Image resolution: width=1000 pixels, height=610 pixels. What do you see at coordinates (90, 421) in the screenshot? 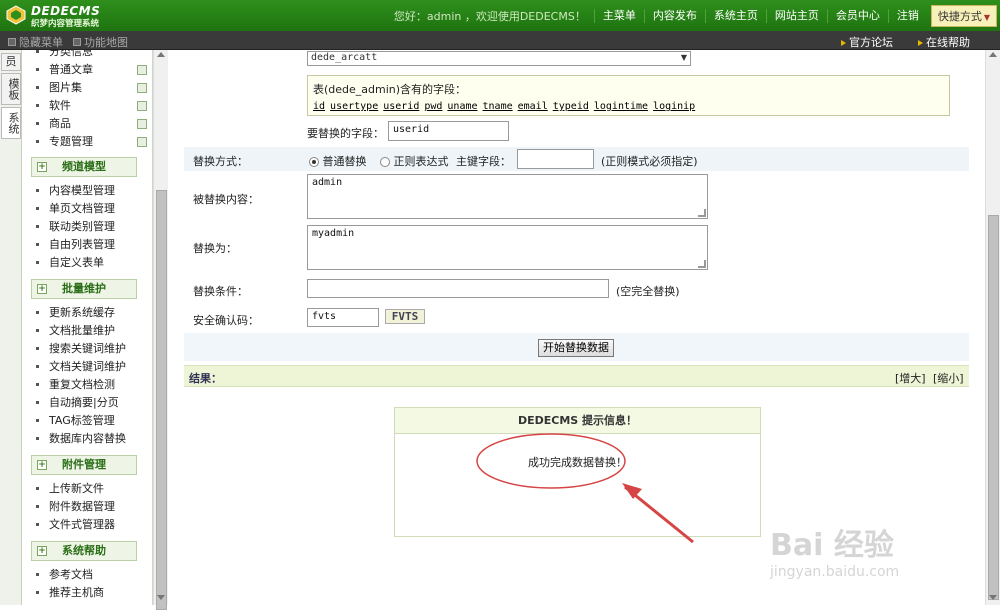
I see `menu-item-tag-manage: TAG标签管理` at bounding box center [90, 421].